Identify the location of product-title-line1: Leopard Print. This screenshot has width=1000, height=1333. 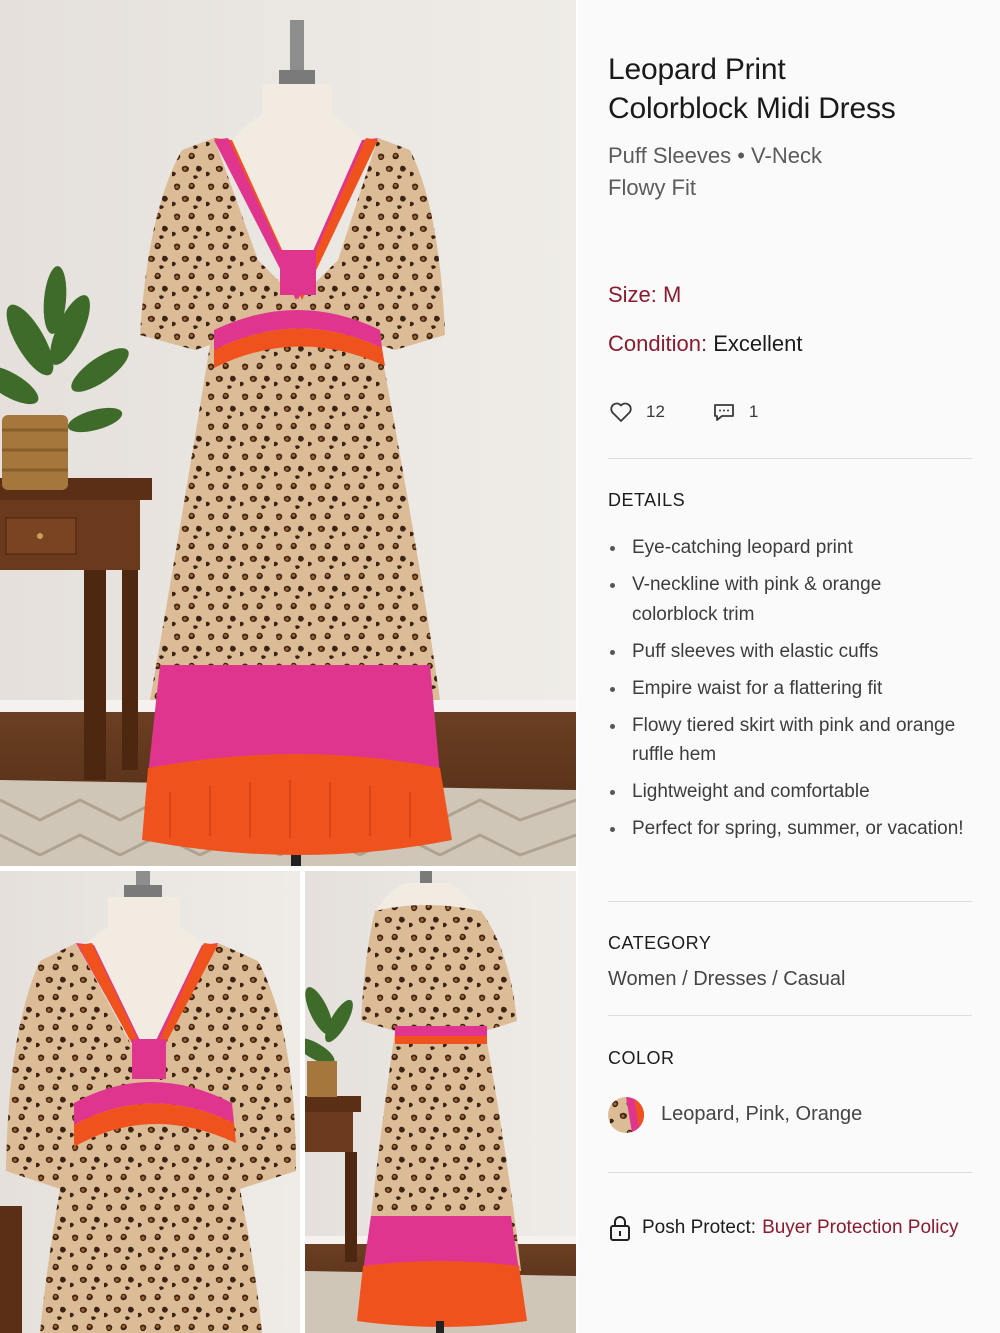
(697, 69).